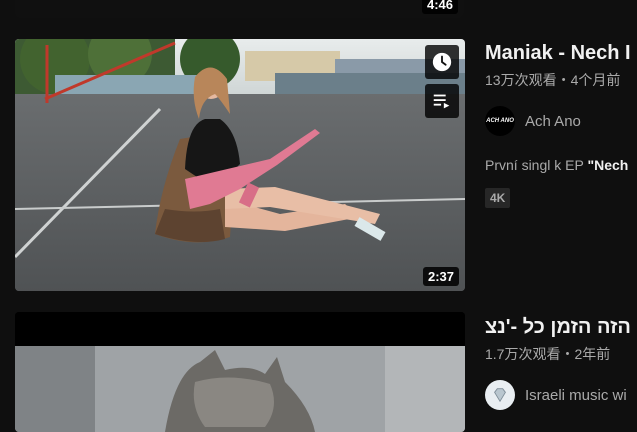 Image resolution: width=637 pixels, height=432 pixels. I want to click on channel-avatar: ACH ANO, so click(500, 121).